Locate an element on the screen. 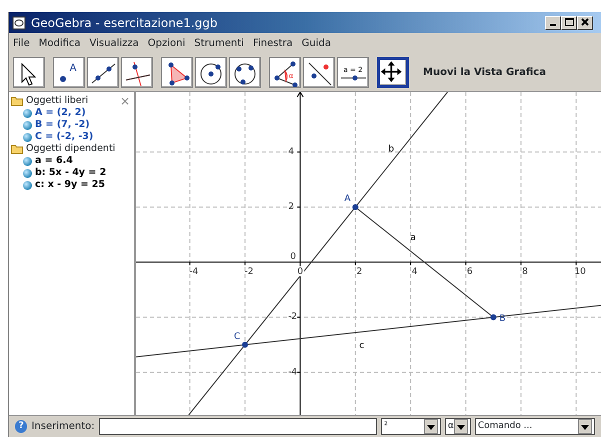 Image resolution: width=601 pixels, height=437 pixels. tool-label: A is located at coordinates (73, 68).